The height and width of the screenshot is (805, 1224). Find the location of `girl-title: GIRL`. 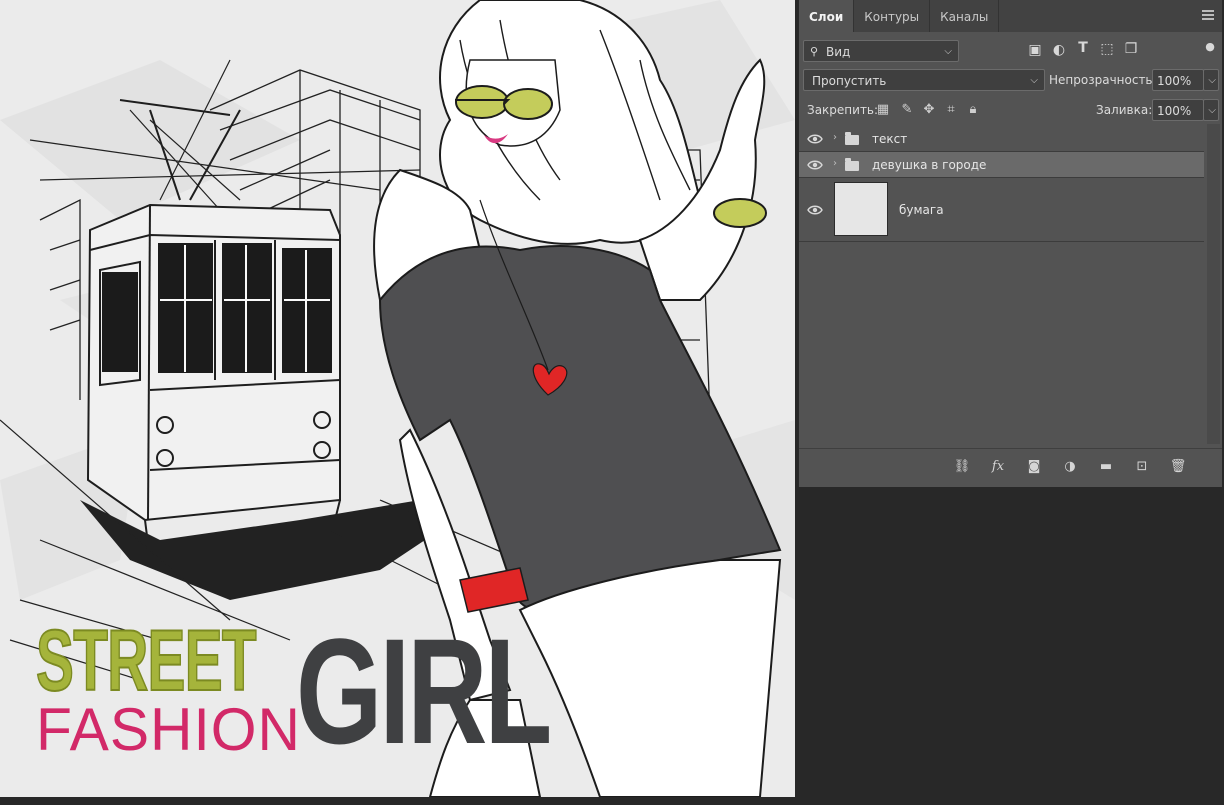

girl-title: GIRL is located at coordinates (424, 691).